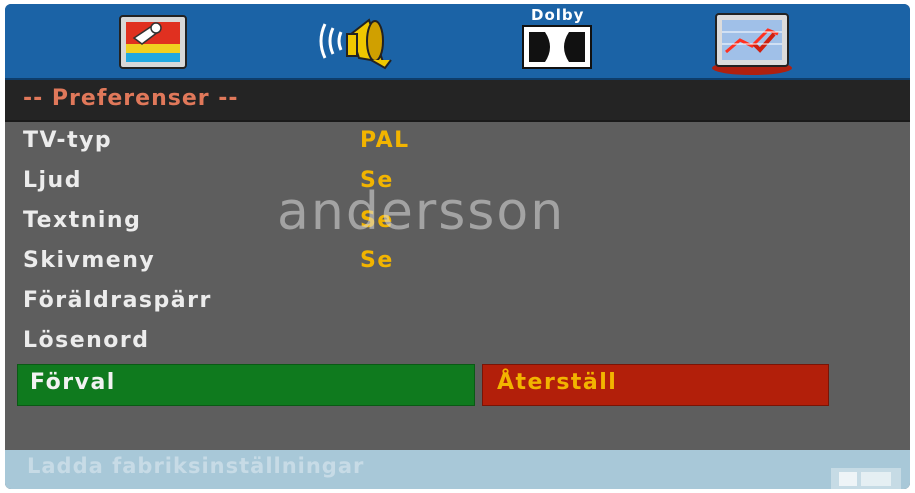 The width and height of the screenshot is (915, 493). I want to click on setting-row-tv-type: TV-typ PAL, so click(457, 144).